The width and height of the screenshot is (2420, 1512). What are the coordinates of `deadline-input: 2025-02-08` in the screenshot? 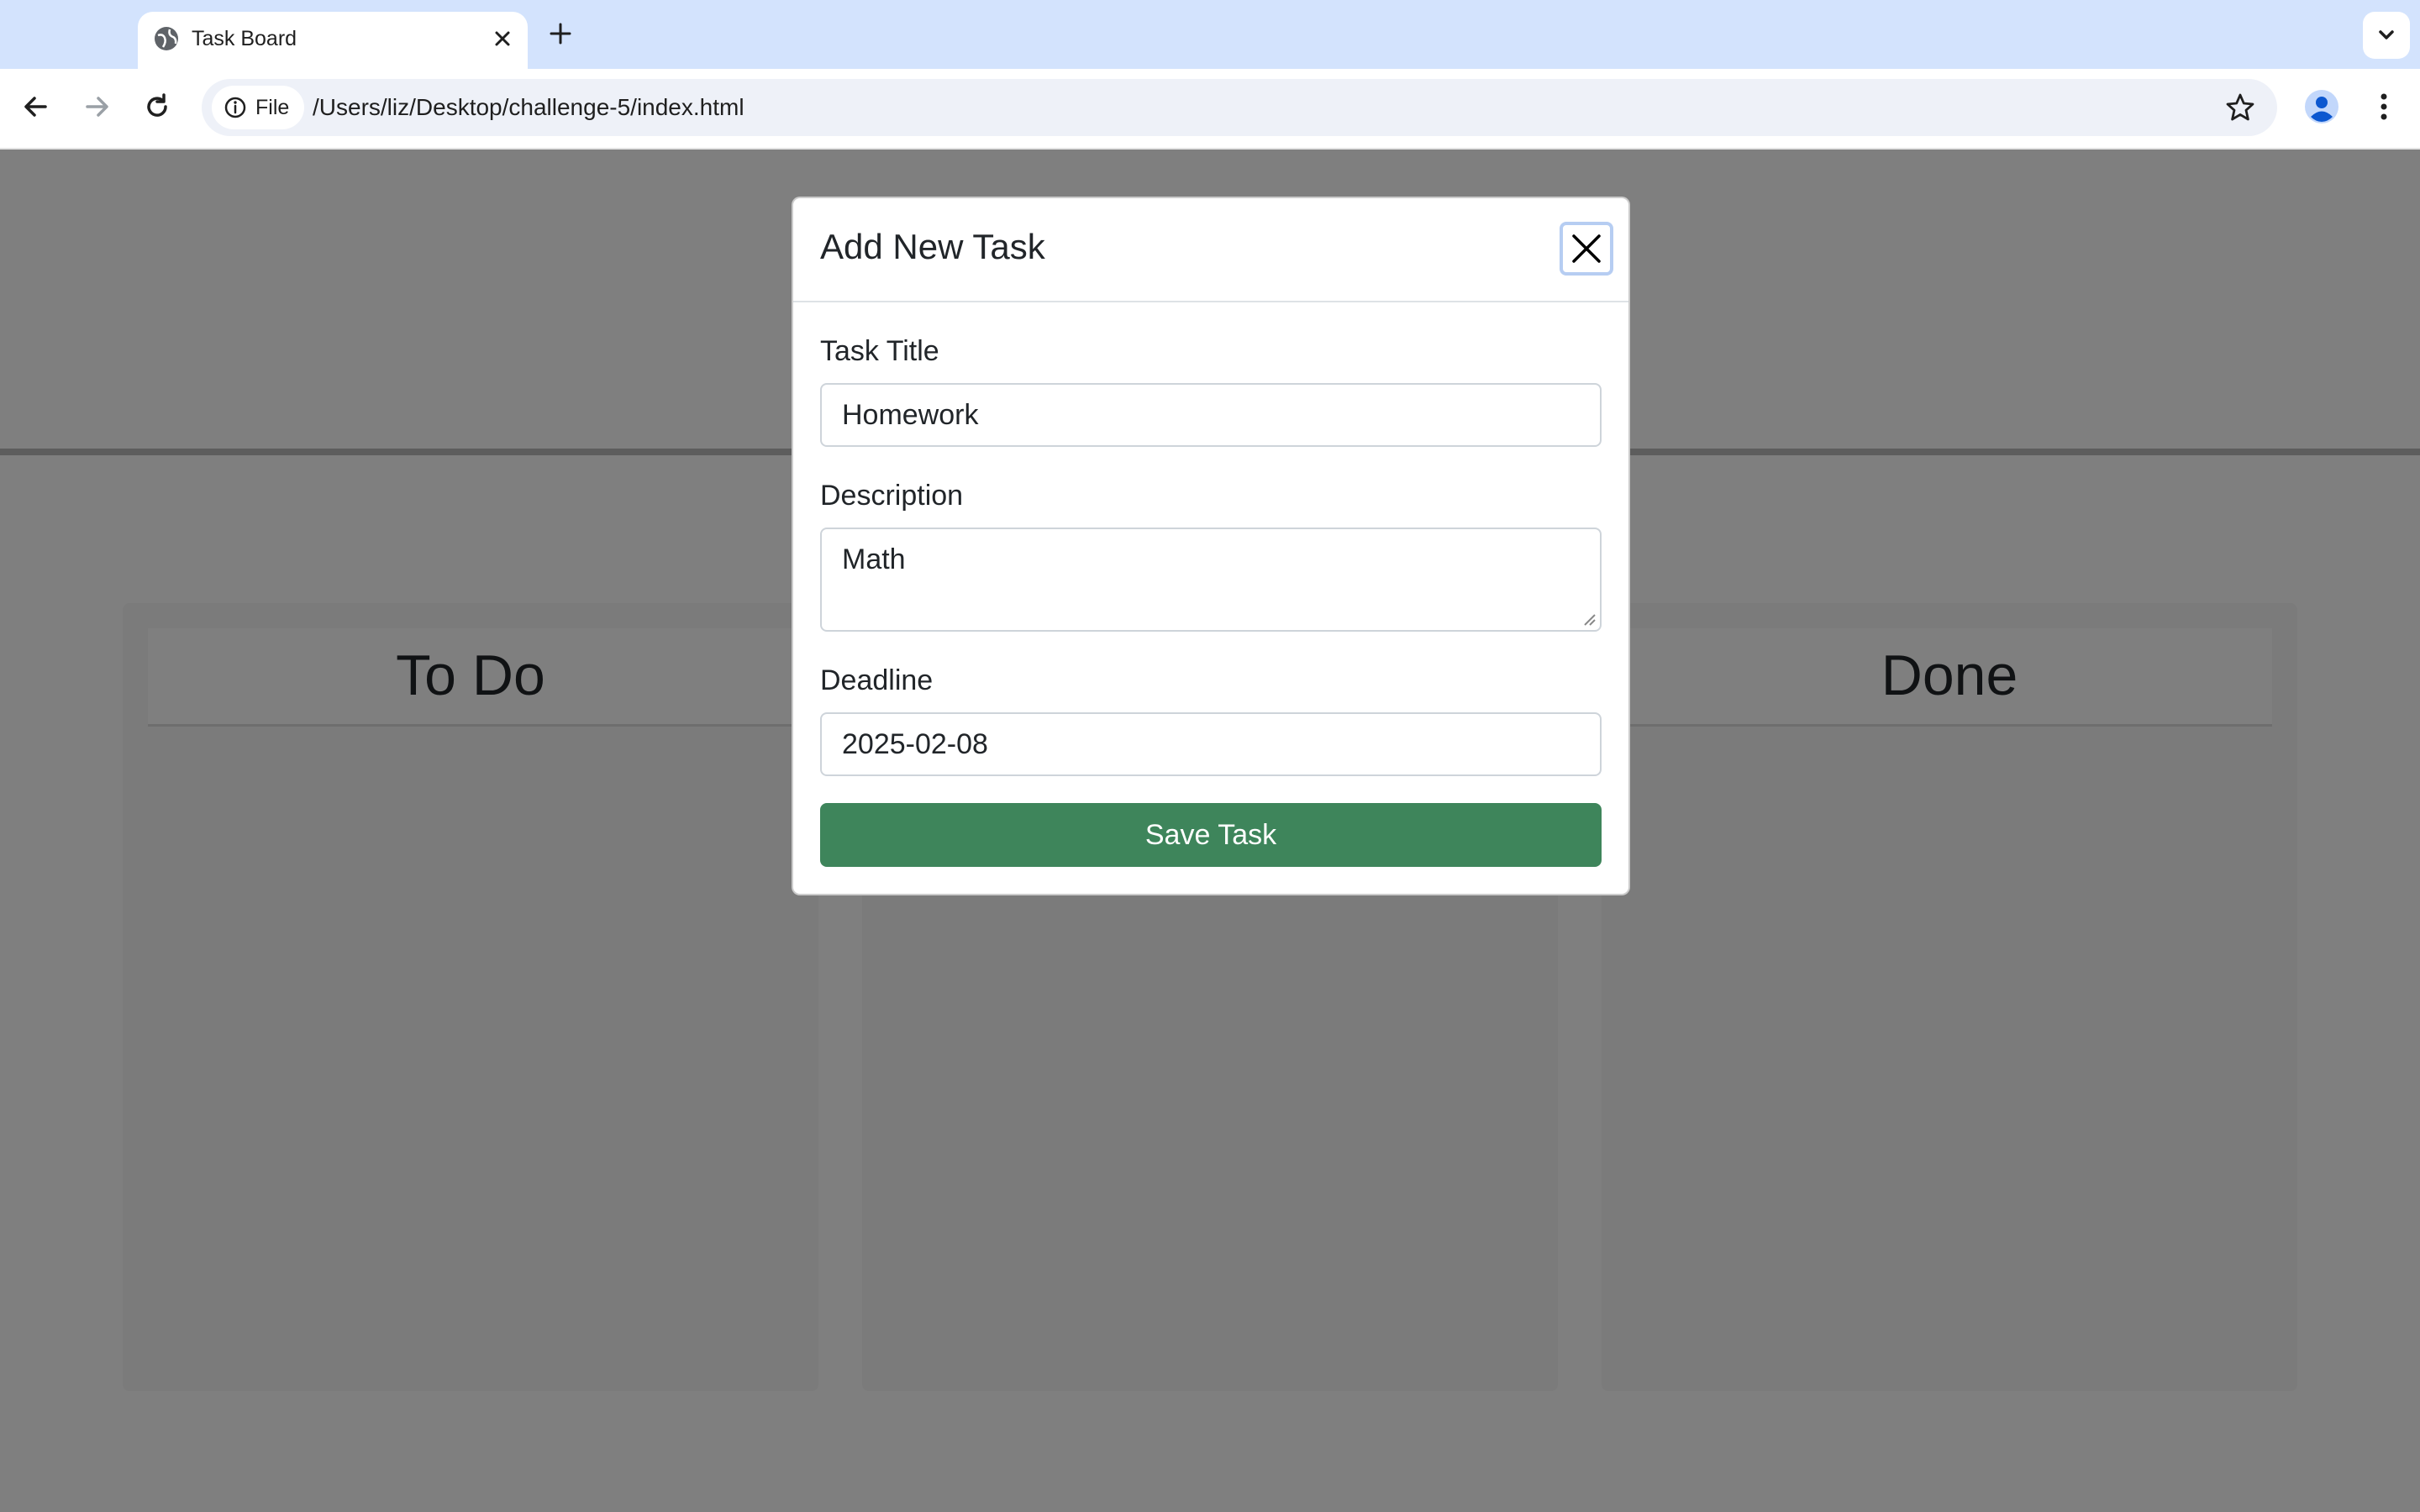 It's located at (1211, 744).